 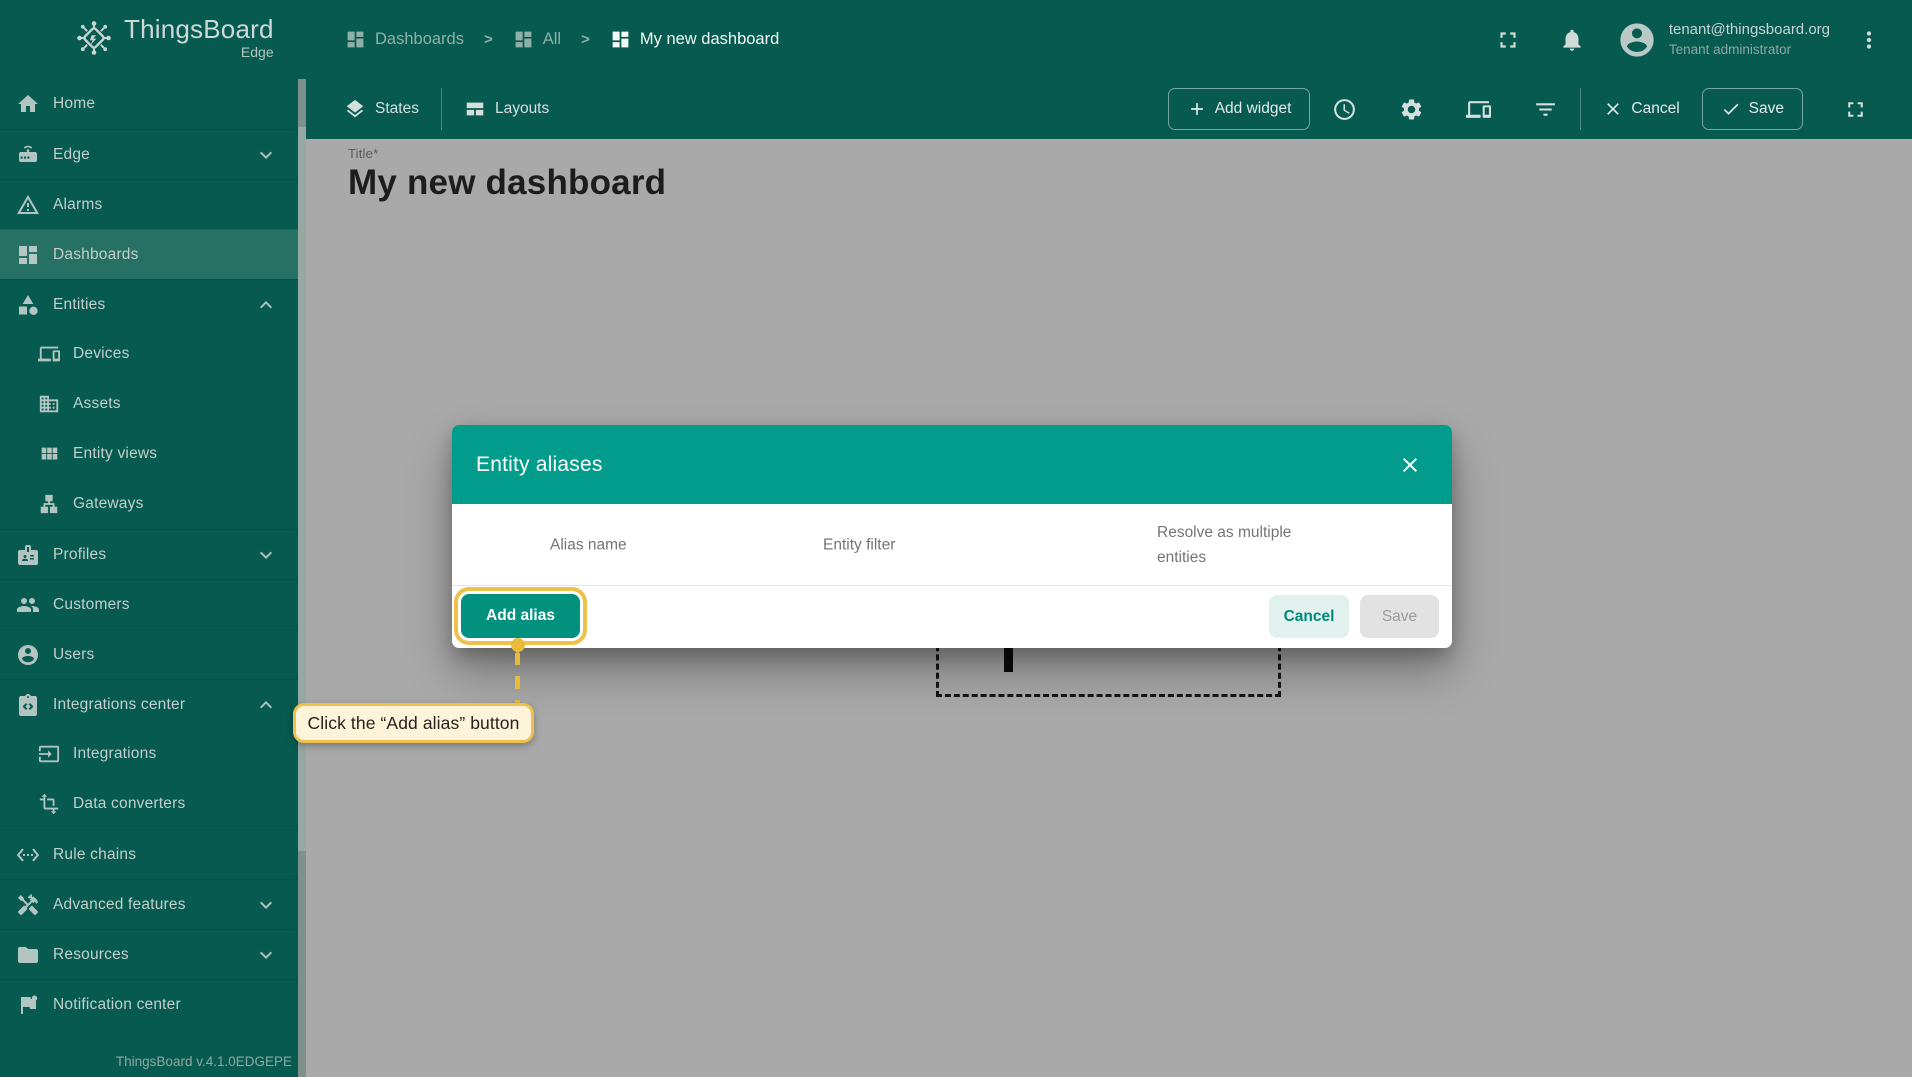 What do you see at coordinates (1344, 109) in the screenshot?
I see `time-window-clock-icon` at bounding box center [1344, 109].